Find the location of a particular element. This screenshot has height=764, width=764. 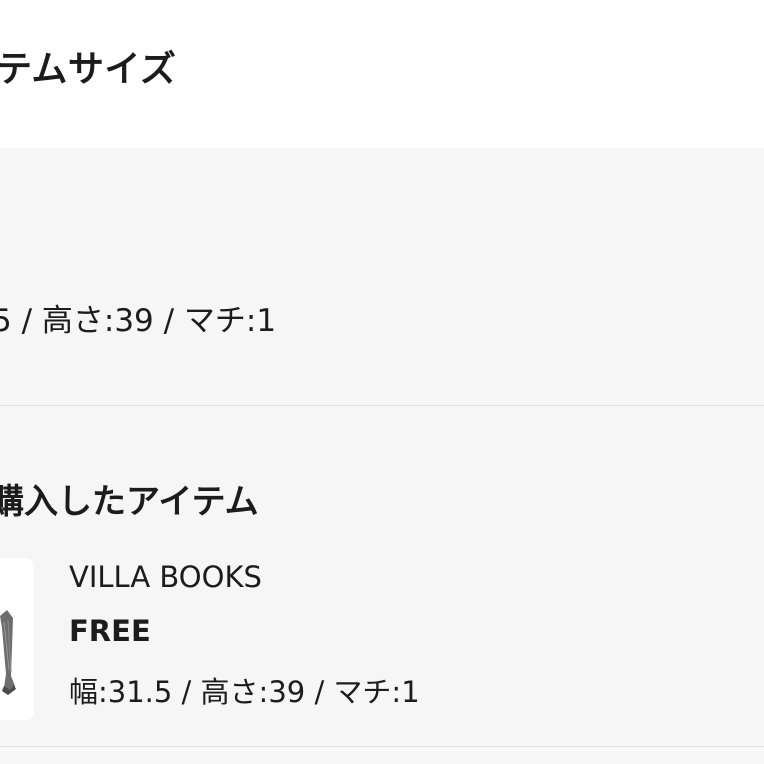

next-section-top is located at coordinates (382, 755).